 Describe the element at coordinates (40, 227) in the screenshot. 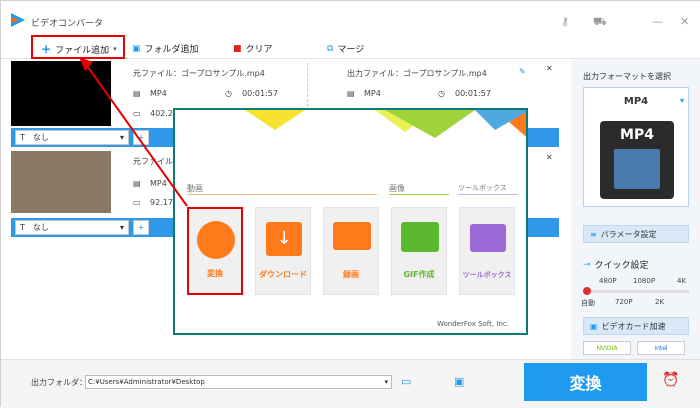

I see `subtitle-value-2: なし` at that location.